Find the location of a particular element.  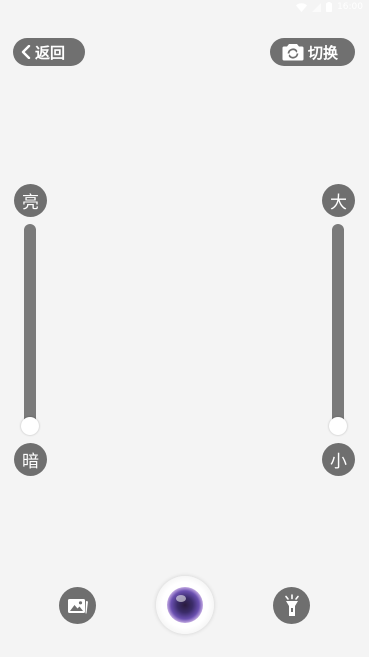

status-bar: 16:00 is located at coordinates (184, 8).